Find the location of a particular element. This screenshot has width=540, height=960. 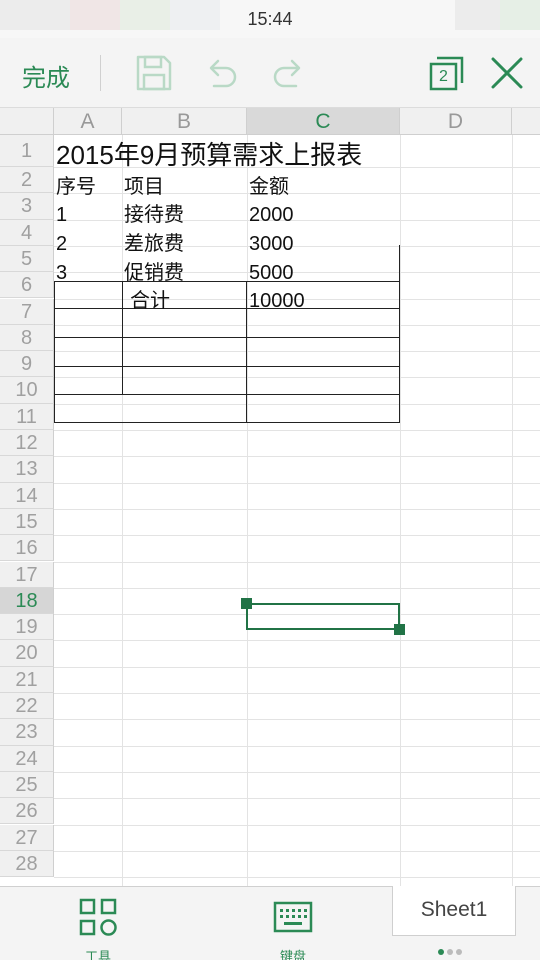

row-header-3: 3 is located at coordinates (27, 206).